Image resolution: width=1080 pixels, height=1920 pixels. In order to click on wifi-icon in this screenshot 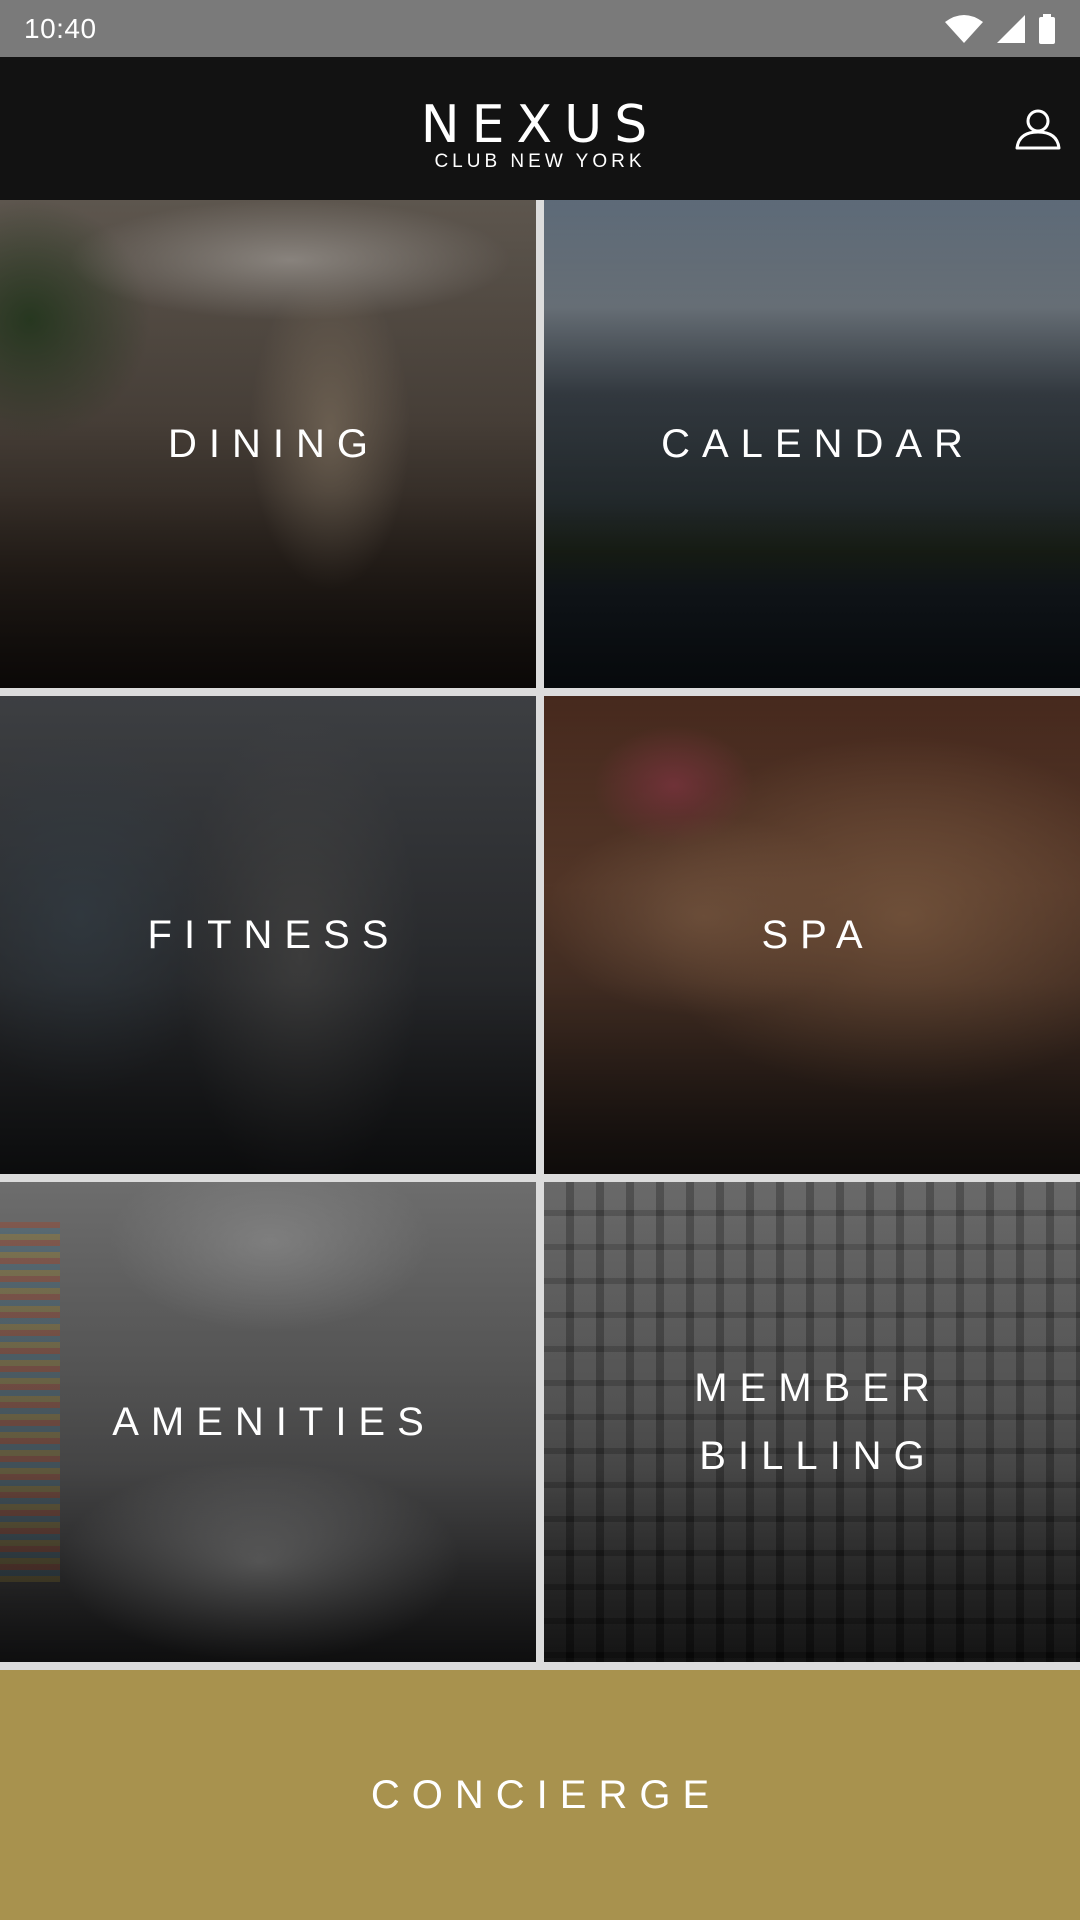, I will do `click(964, 29)`.